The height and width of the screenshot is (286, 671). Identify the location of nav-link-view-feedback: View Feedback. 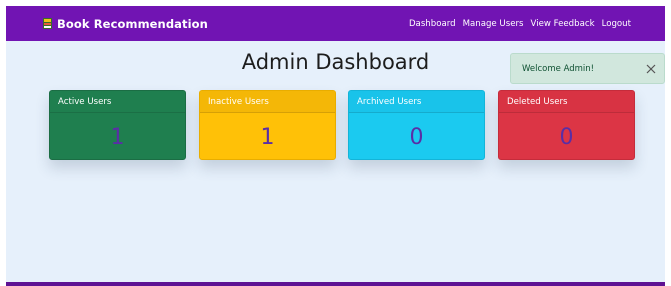
(563, 24).